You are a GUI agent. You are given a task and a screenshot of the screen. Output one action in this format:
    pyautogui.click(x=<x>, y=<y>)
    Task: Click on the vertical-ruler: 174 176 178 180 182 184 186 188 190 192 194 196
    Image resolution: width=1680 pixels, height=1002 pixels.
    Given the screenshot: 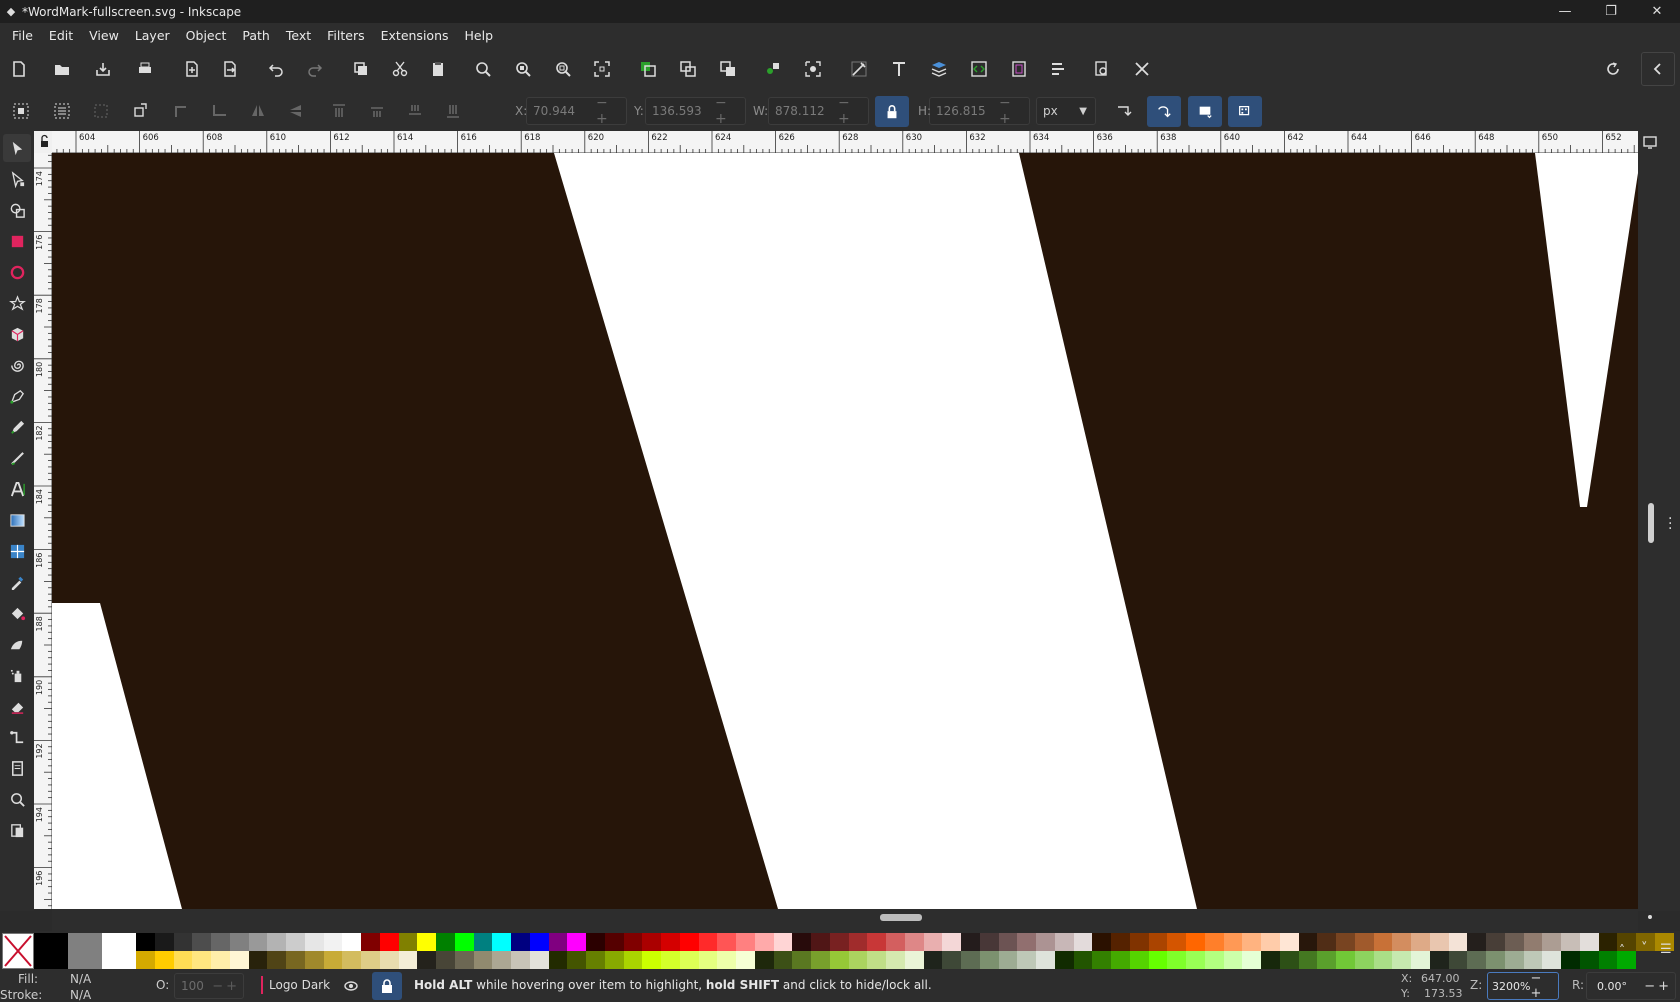 What is the action you would take?
    pyautogui.click(x=43, y=531)
    